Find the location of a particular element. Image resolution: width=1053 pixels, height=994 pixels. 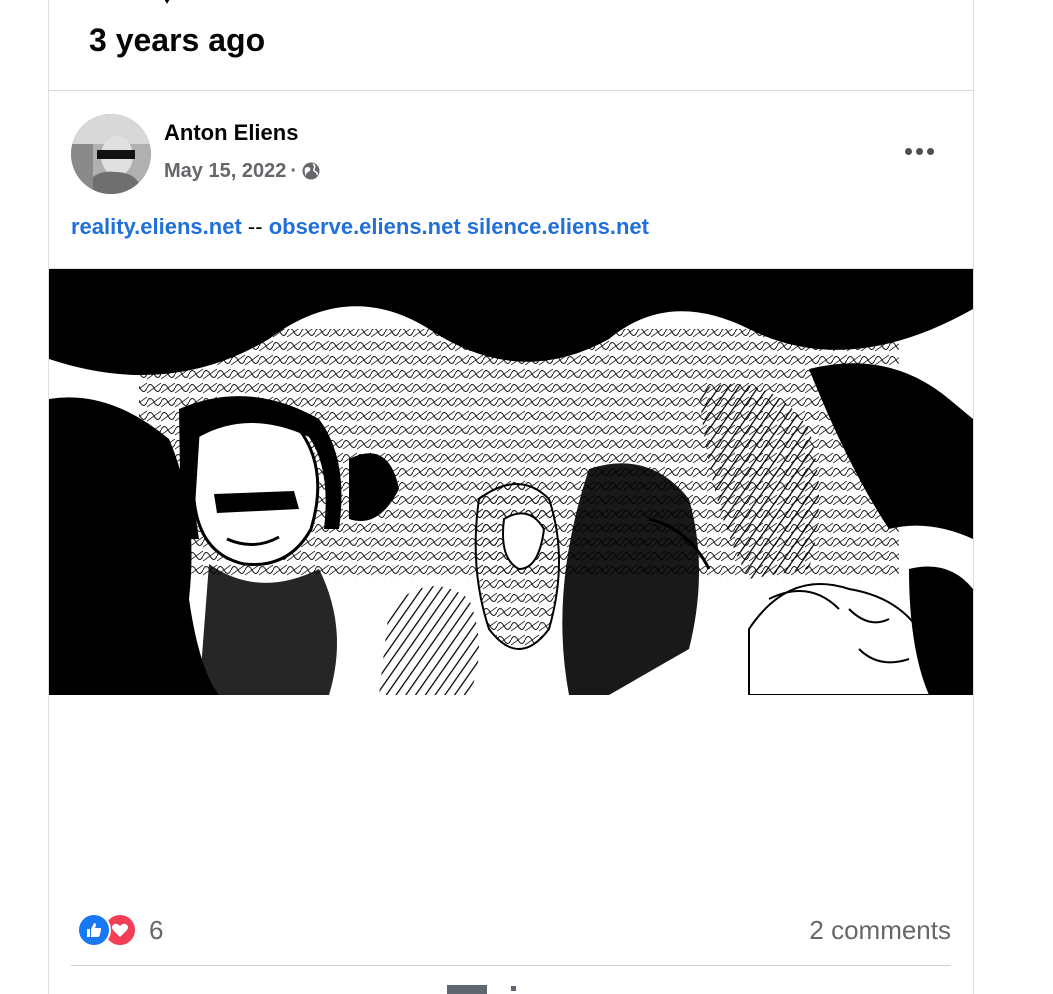

link-silence: silence.eliens.net is located at coordinates (558, 226).